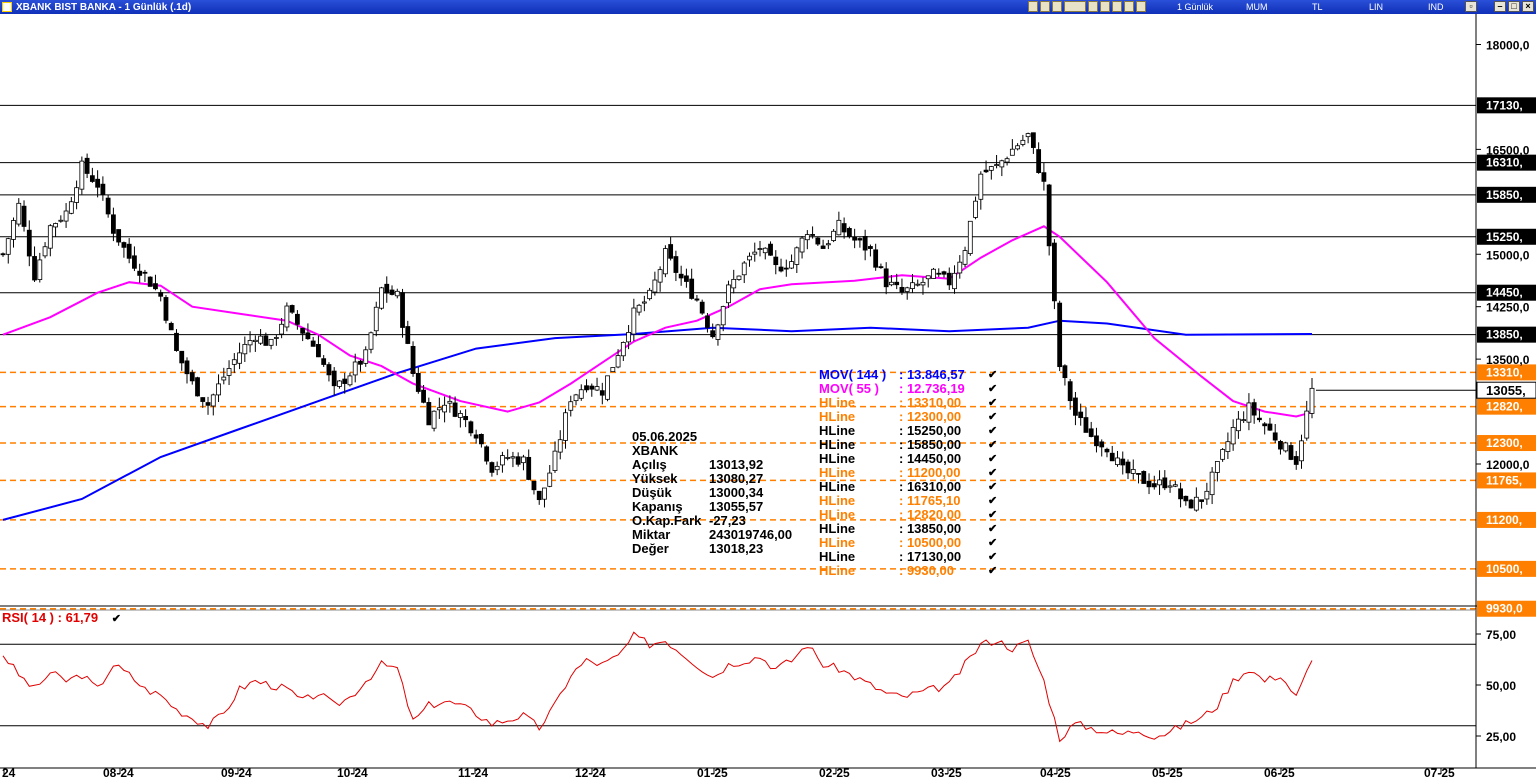  Describe the element at coordinates (849, 388) in the screenshot. I see `legend-name: MOV( 55 )` at that location.